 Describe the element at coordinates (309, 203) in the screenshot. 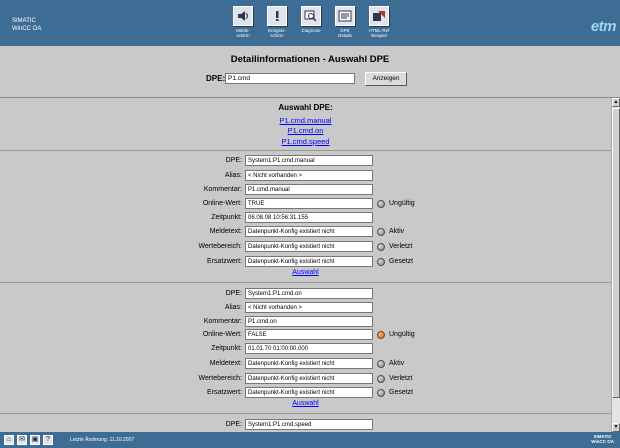

I see `online-field: TRUE` at that location.